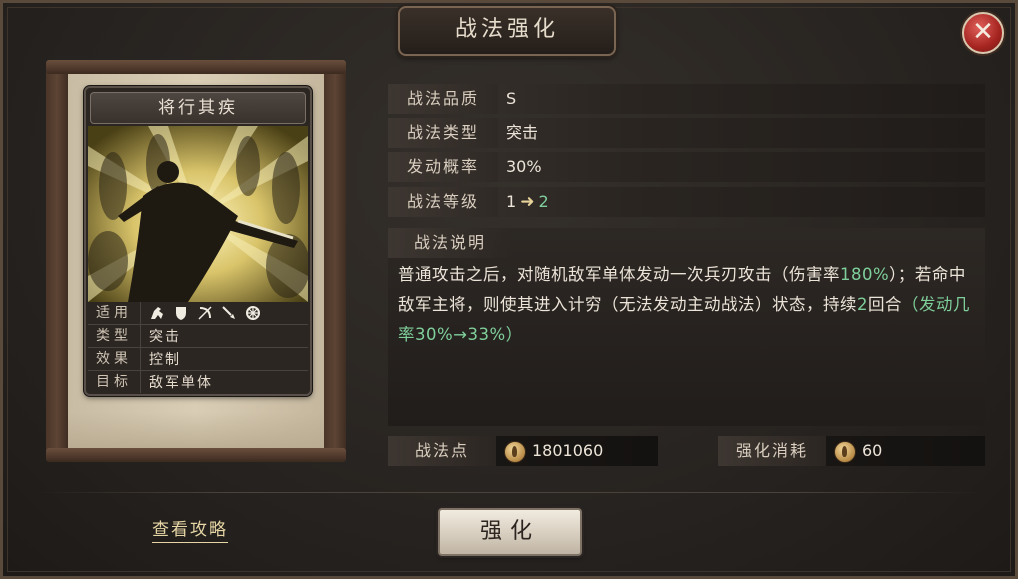 This screenshot has height=579, width=1018. Describe the element at coordinates (114, 359) in the screenshot. I see `attr-key: 效果` at that location.